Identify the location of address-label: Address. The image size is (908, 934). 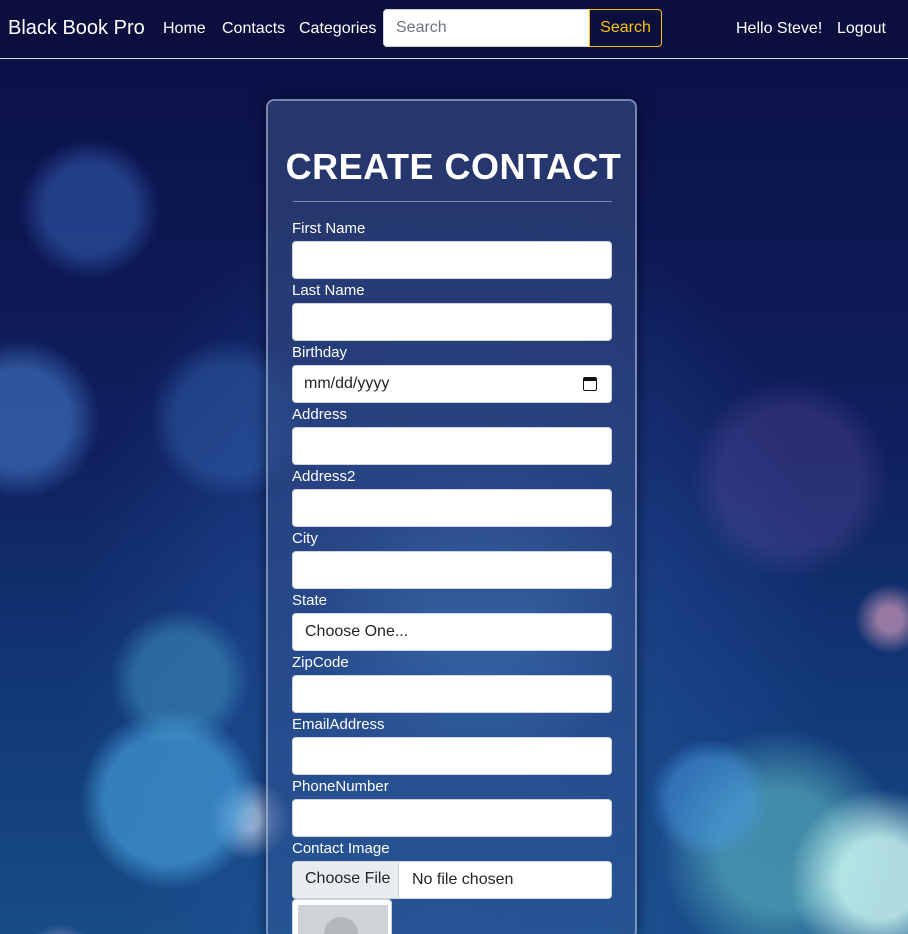
(320, 414).